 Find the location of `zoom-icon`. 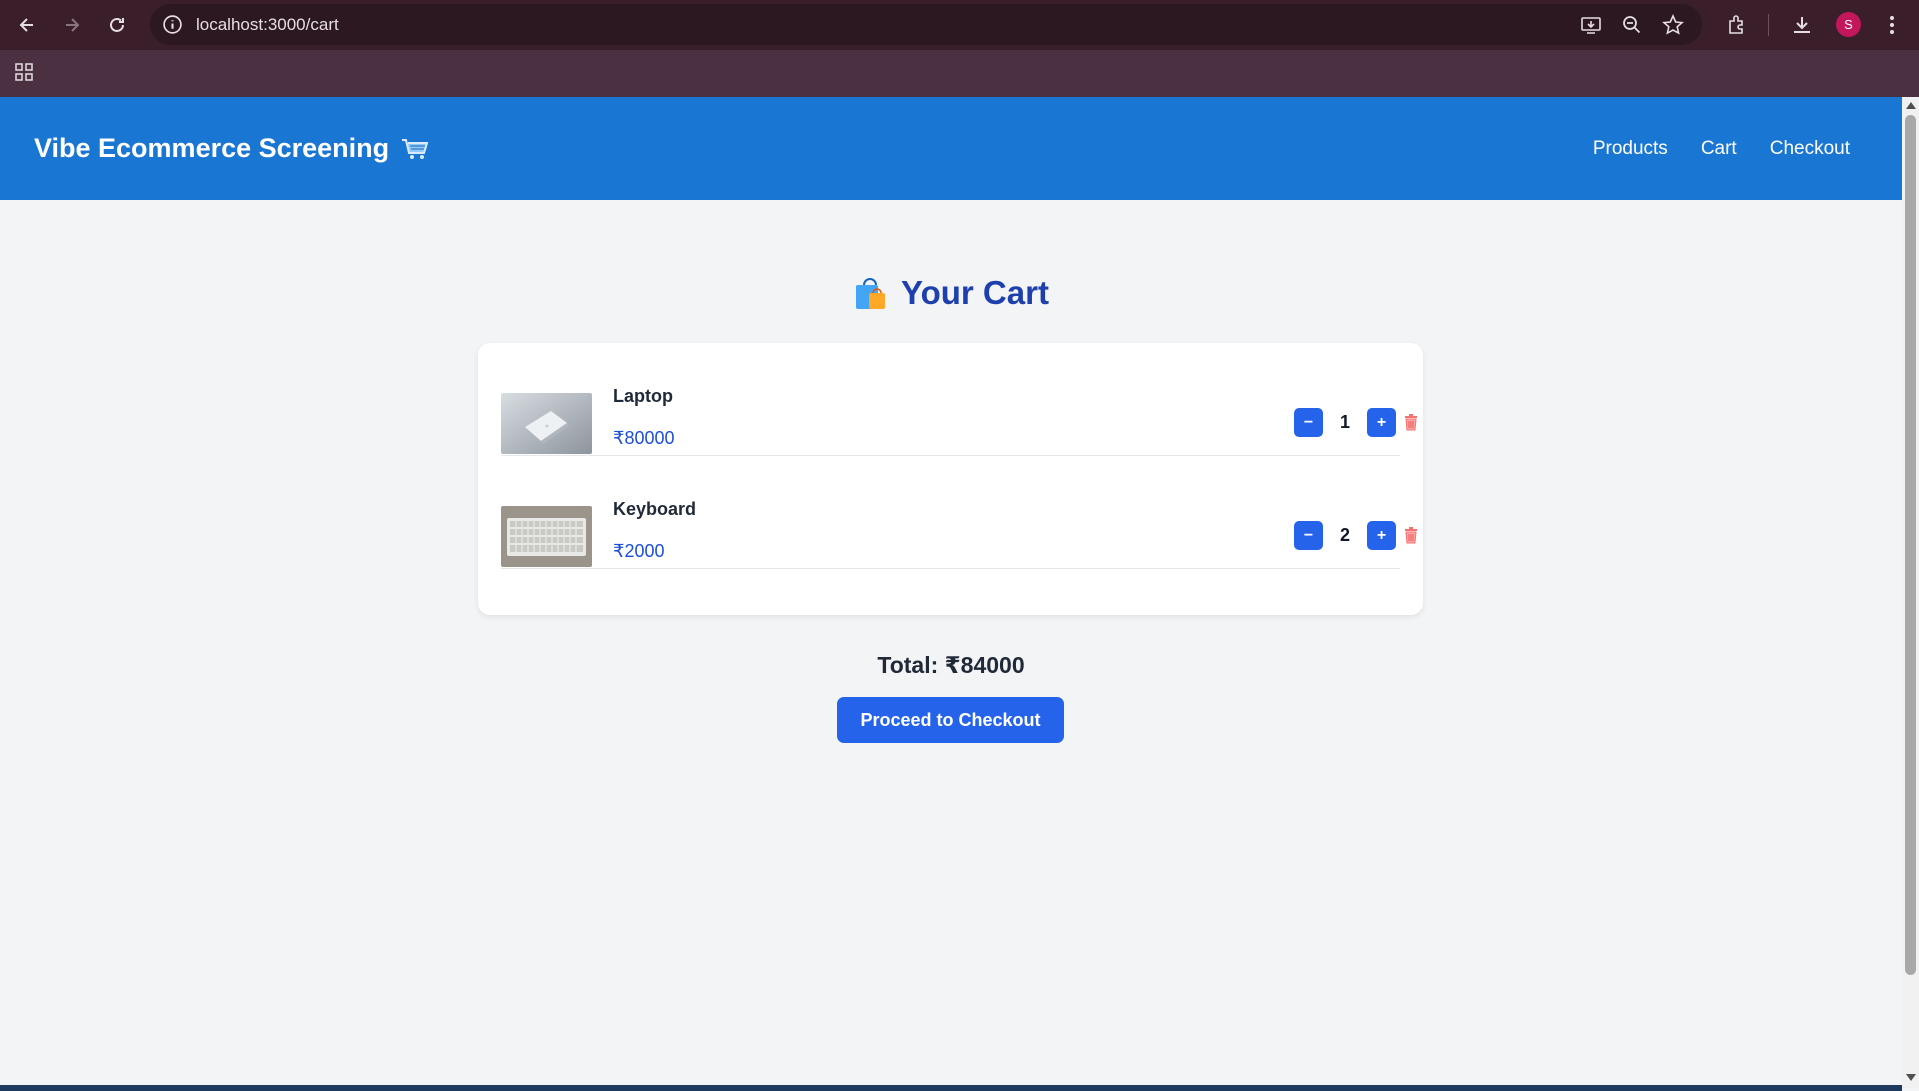

zoom-icon is located at coordinates (1632, 25).